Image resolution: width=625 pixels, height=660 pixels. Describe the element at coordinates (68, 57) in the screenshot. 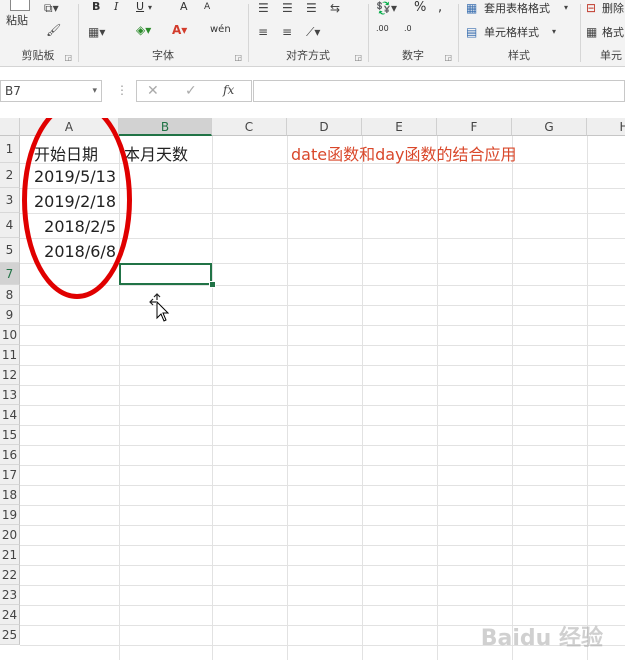

I see `clipboard-dialog-launcher-icon: ◲` at that location.